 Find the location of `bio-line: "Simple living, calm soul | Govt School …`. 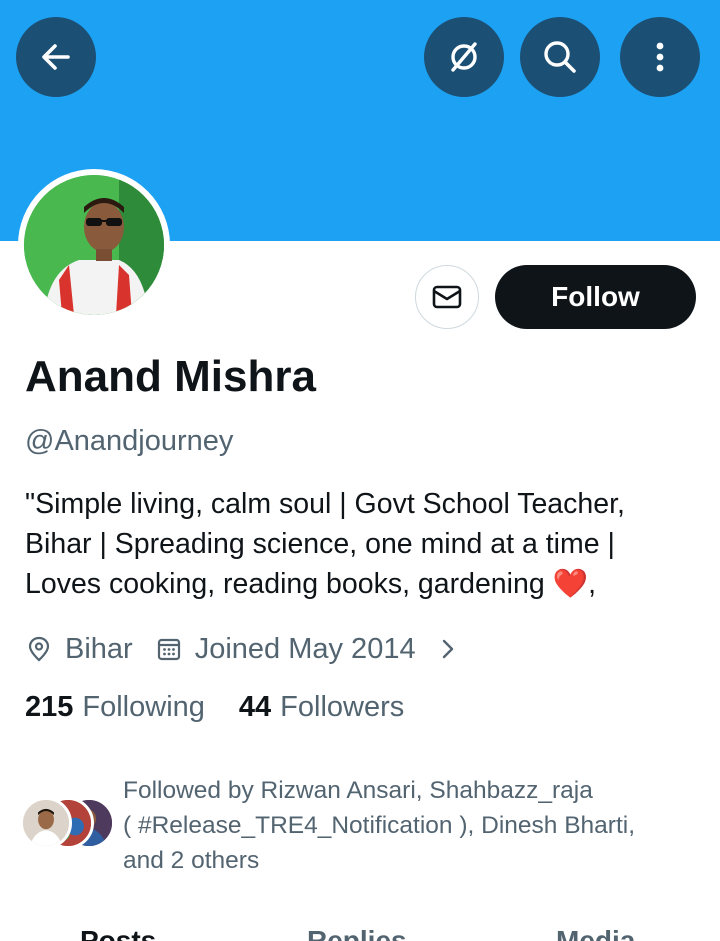

bio-line: "Simple living, calm soul | Govt School … is located at coordinates (325, 504).